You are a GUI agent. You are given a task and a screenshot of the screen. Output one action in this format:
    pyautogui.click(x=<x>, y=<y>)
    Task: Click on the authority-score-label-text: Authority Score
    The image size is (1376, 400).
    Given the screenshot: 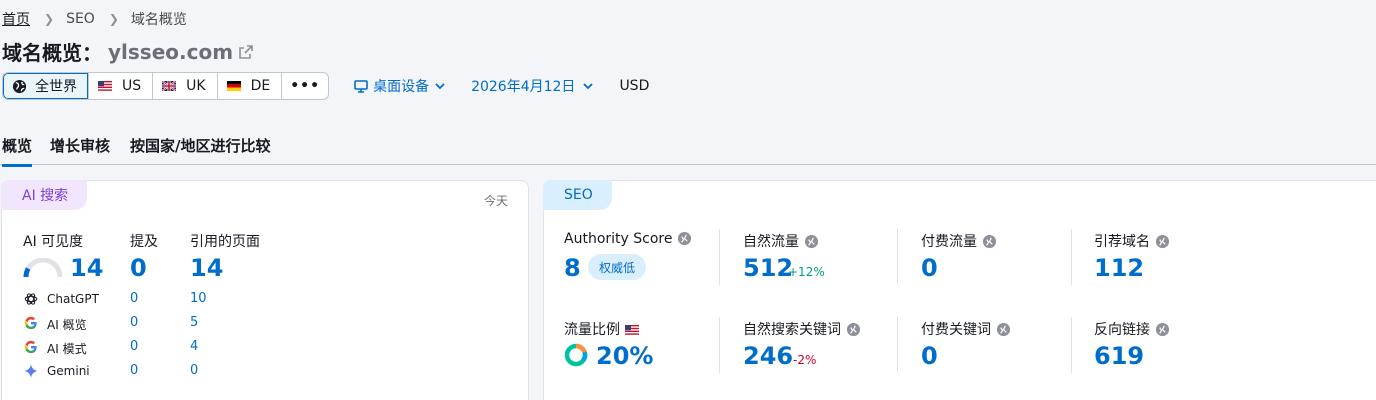 What is the action you would take?
    pyautogui.click(x=618, y=239)
    